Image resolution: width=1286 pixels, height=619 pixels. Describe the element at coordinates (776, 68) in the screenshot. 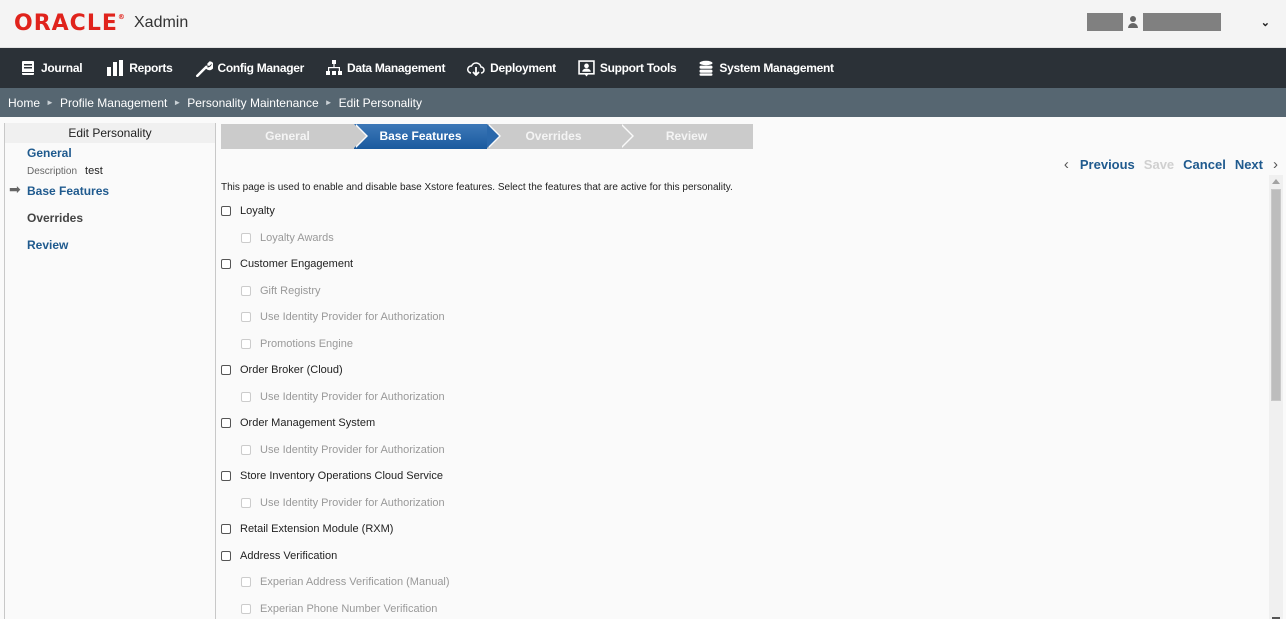

I see `nav-label: System Management` at that location.